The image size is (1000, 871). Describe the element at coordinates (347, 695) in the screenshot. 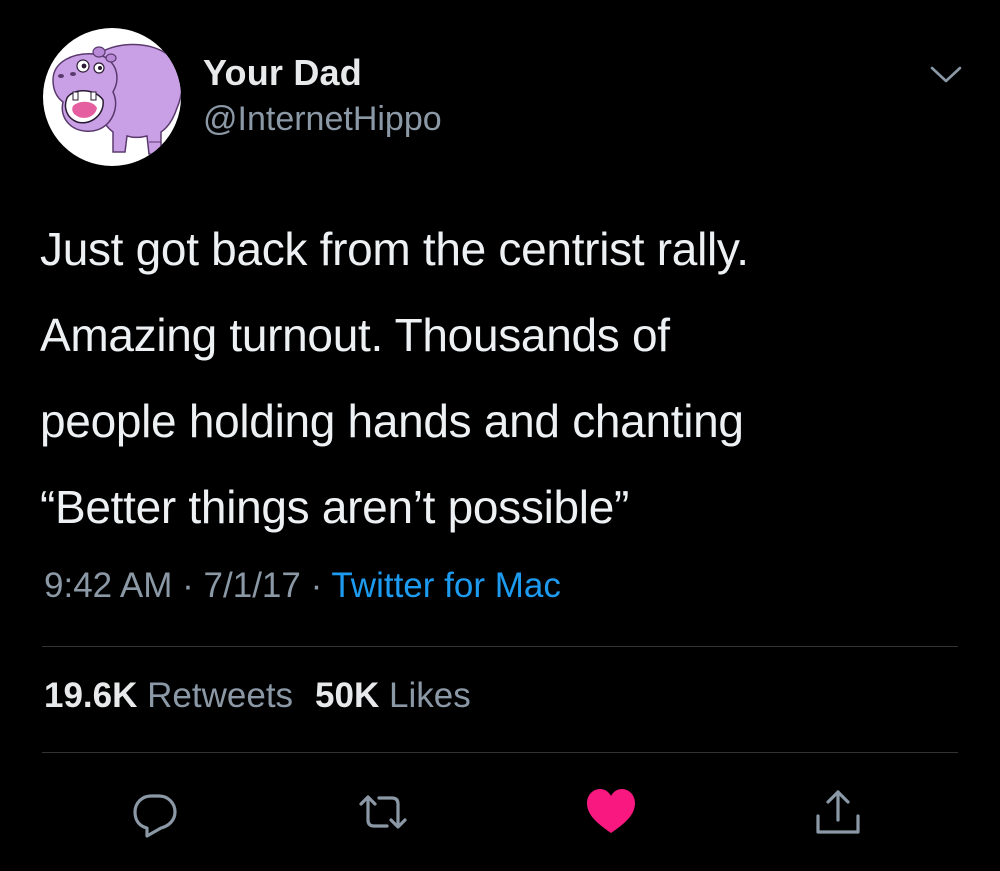

I see `likes-count: 50K` at that location.